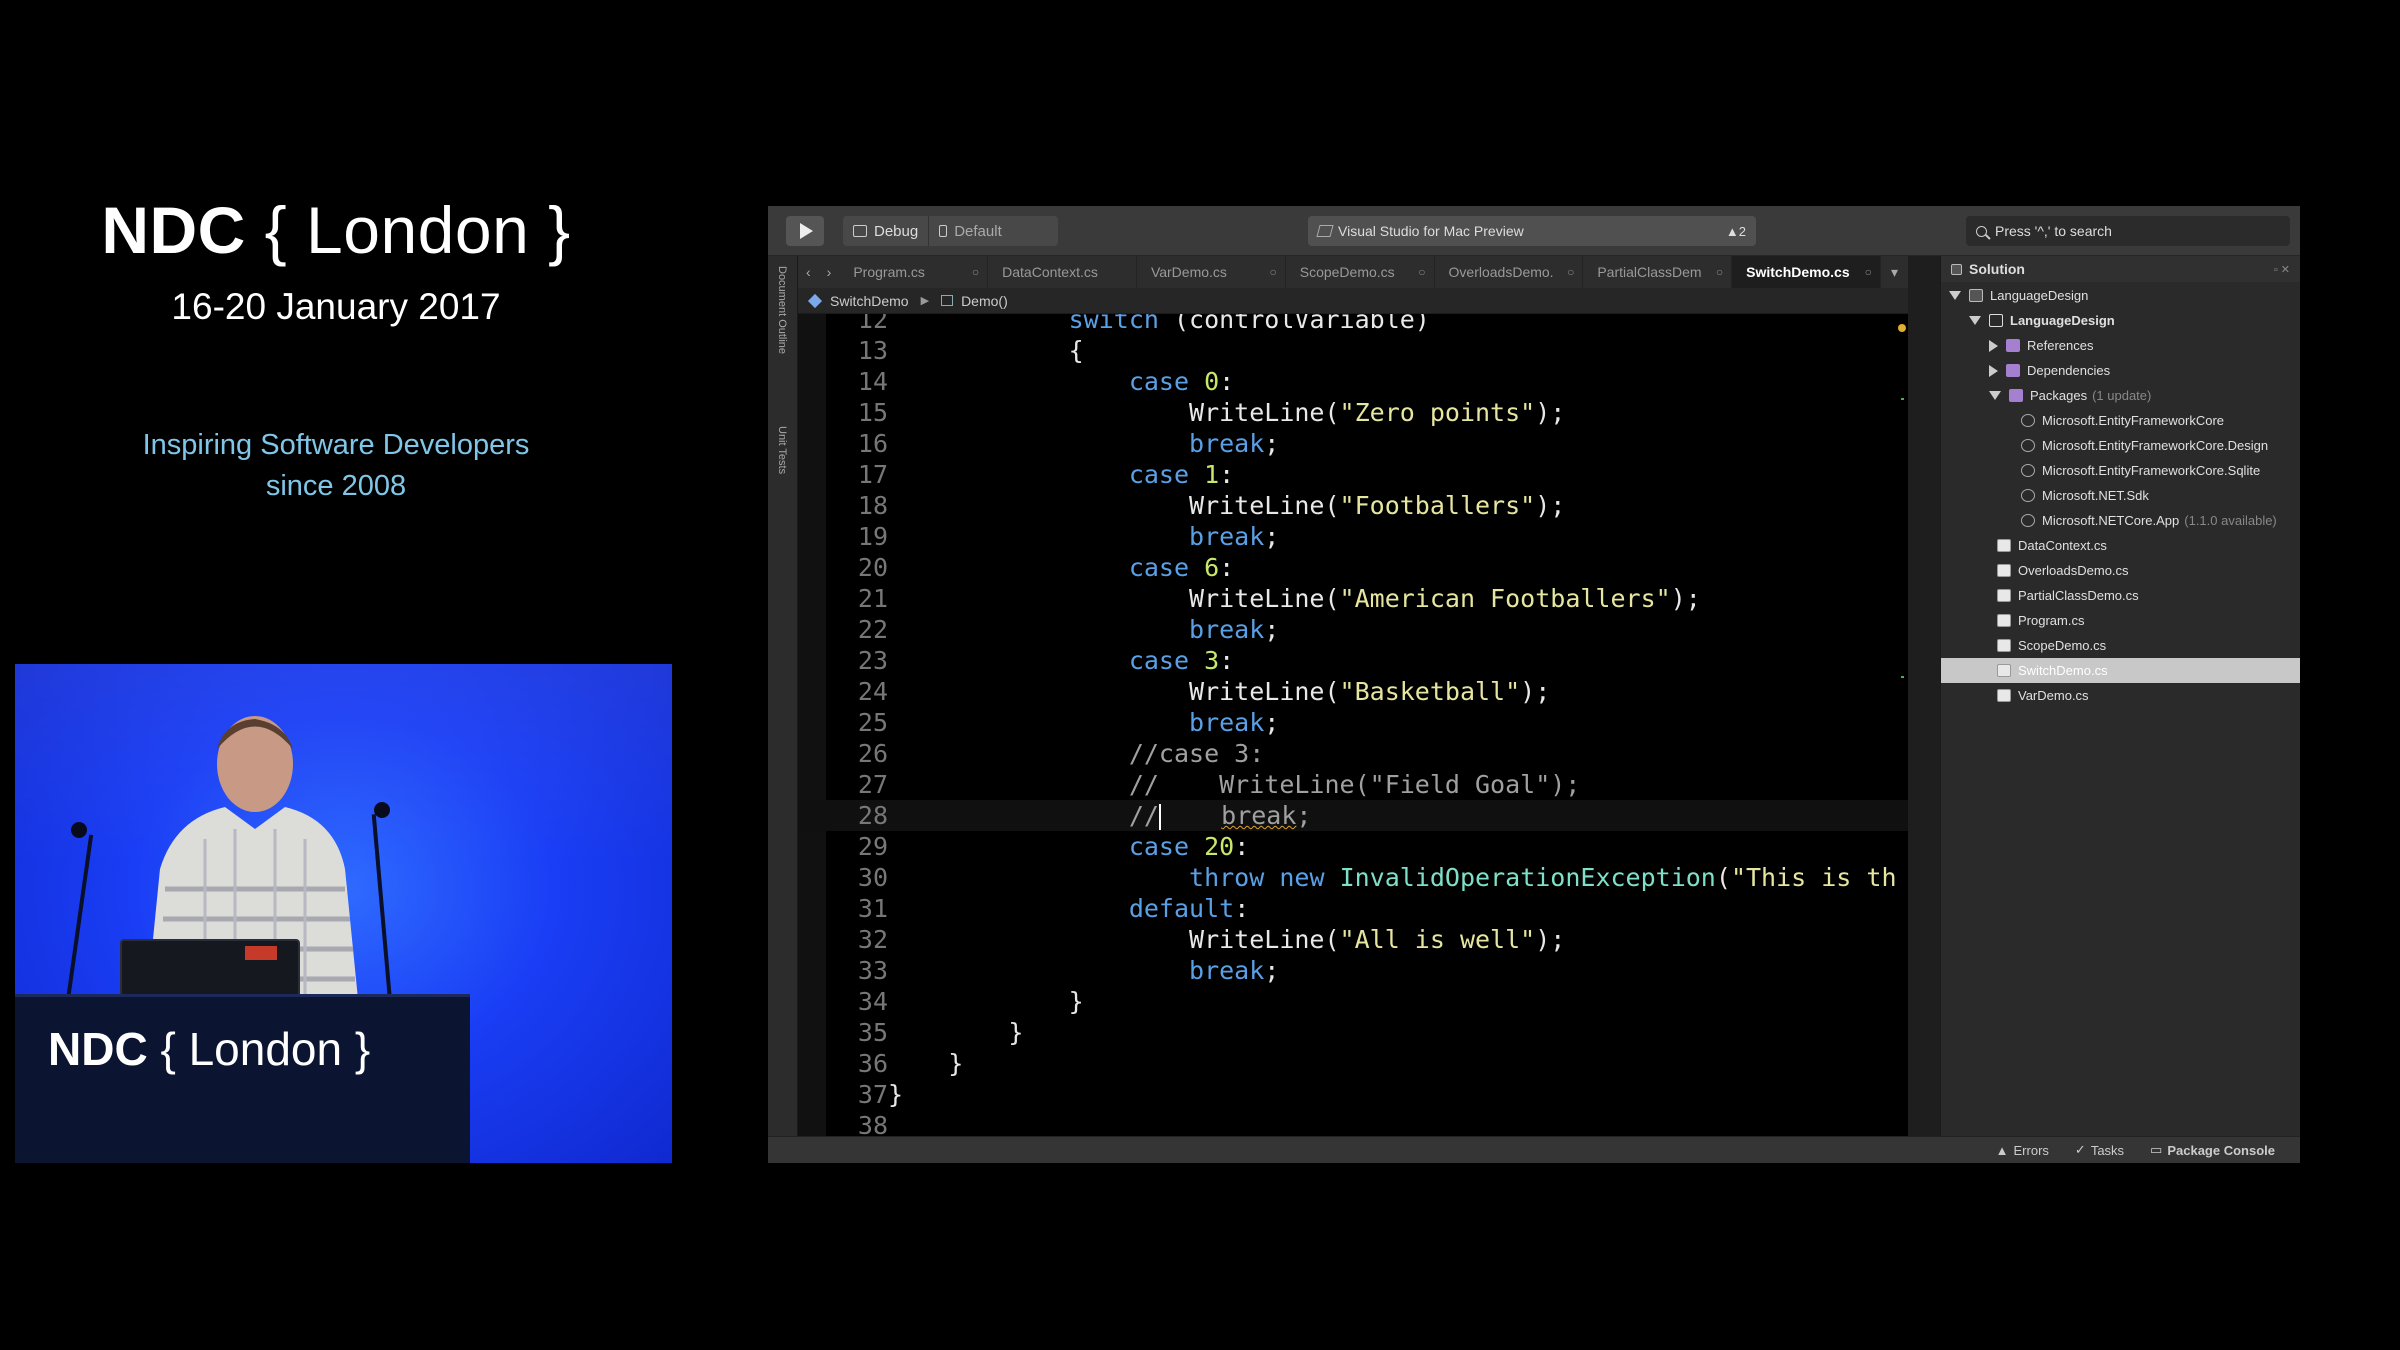  Describe the element at coordinates (2002, 1150) in the screenshot. I see `warning-icon: ▲` at that location.